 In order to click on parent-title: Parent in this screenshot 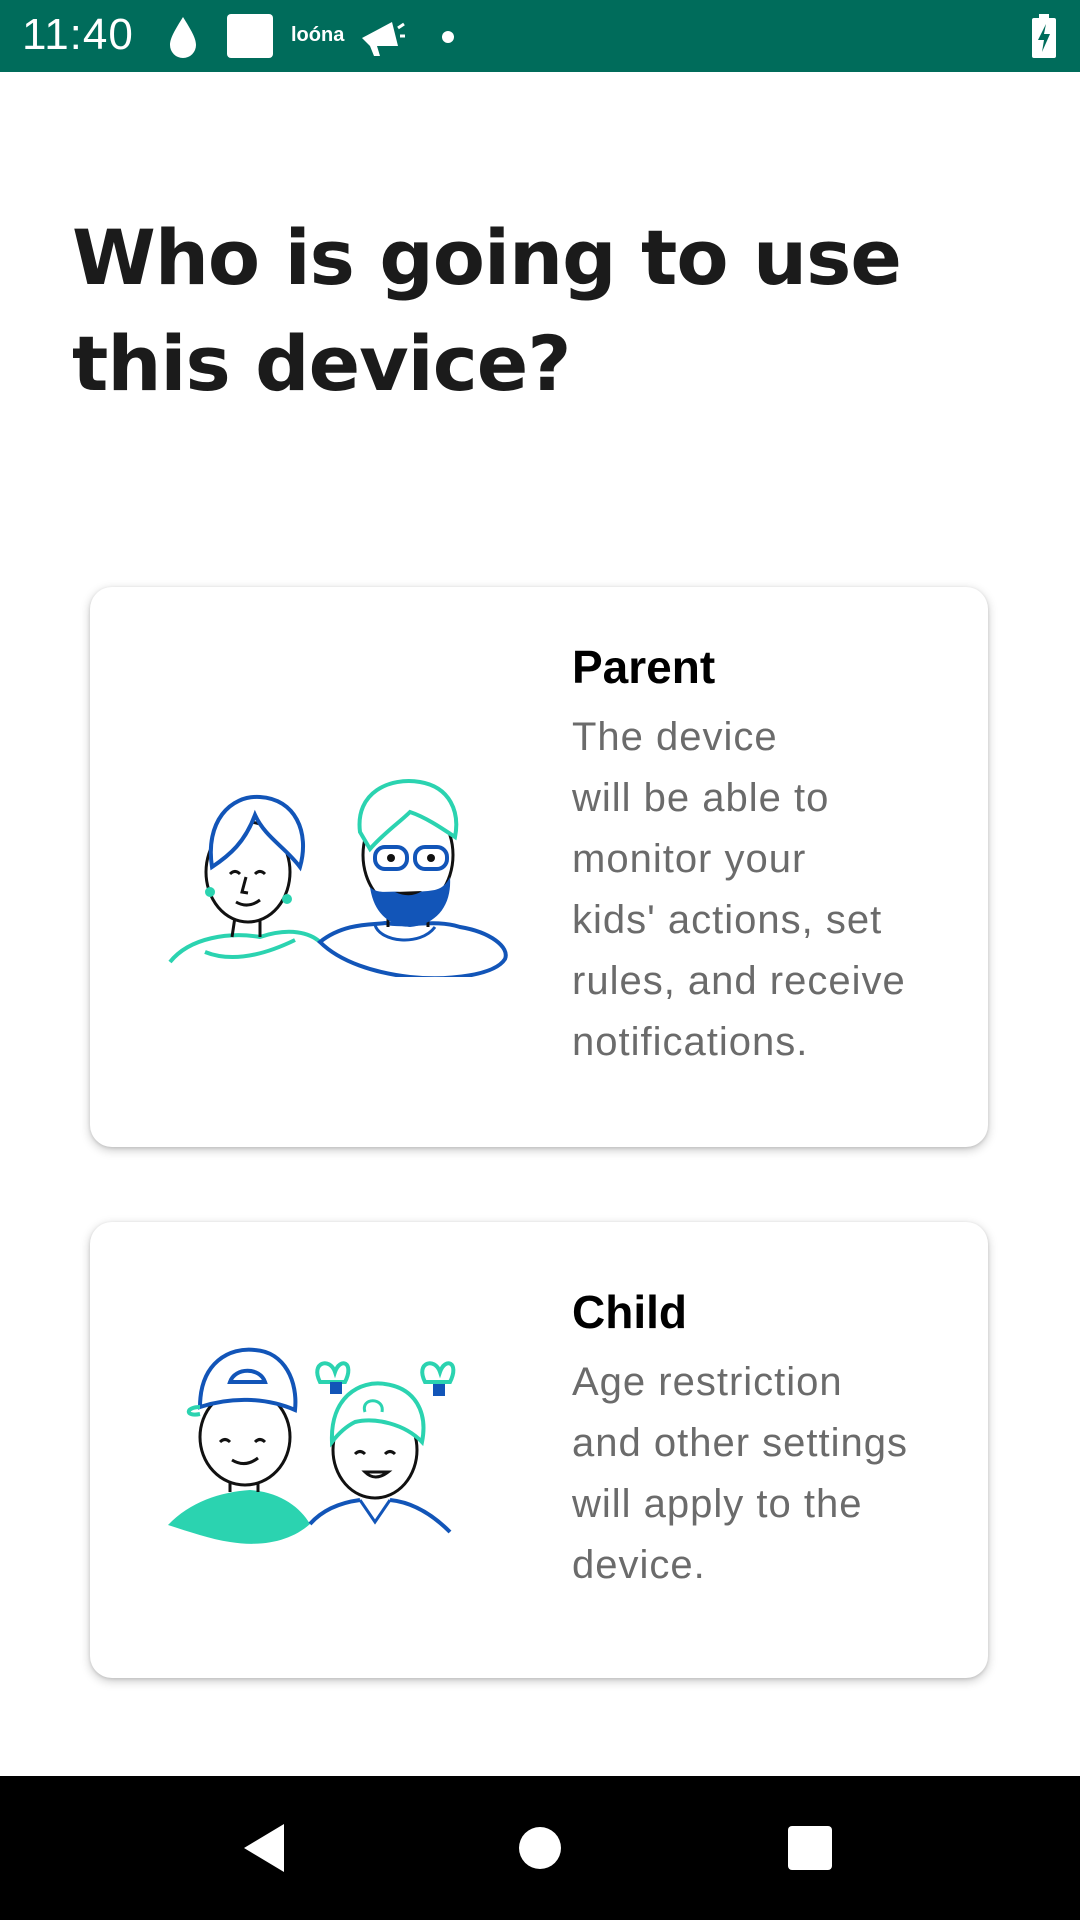, I will do `click(644, 667)`.